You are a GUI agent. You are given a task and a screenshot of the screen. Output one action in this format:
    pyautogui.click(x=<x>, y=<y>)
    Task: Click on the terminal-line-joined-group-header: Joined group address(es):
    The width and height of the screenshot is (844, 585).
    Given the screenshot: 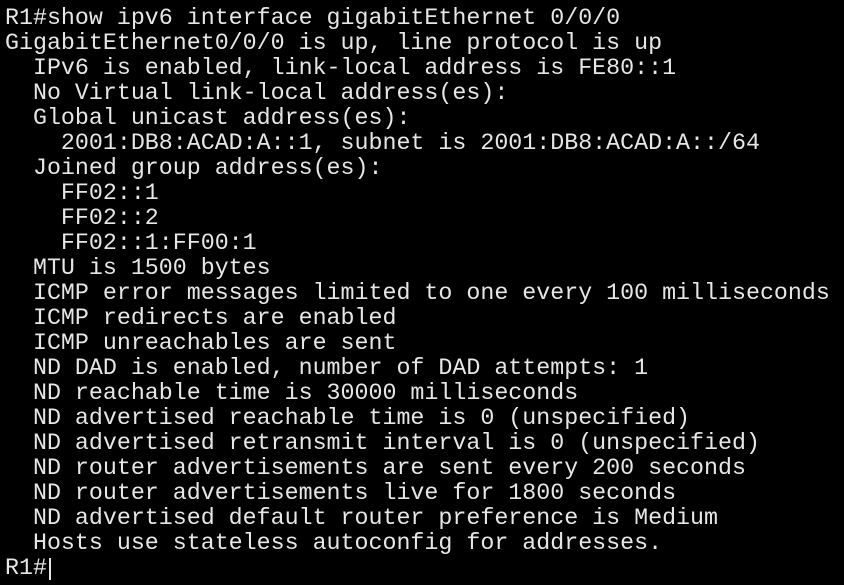 What is the action you would take?
    pyautogui.click(x=194, y=168)
    